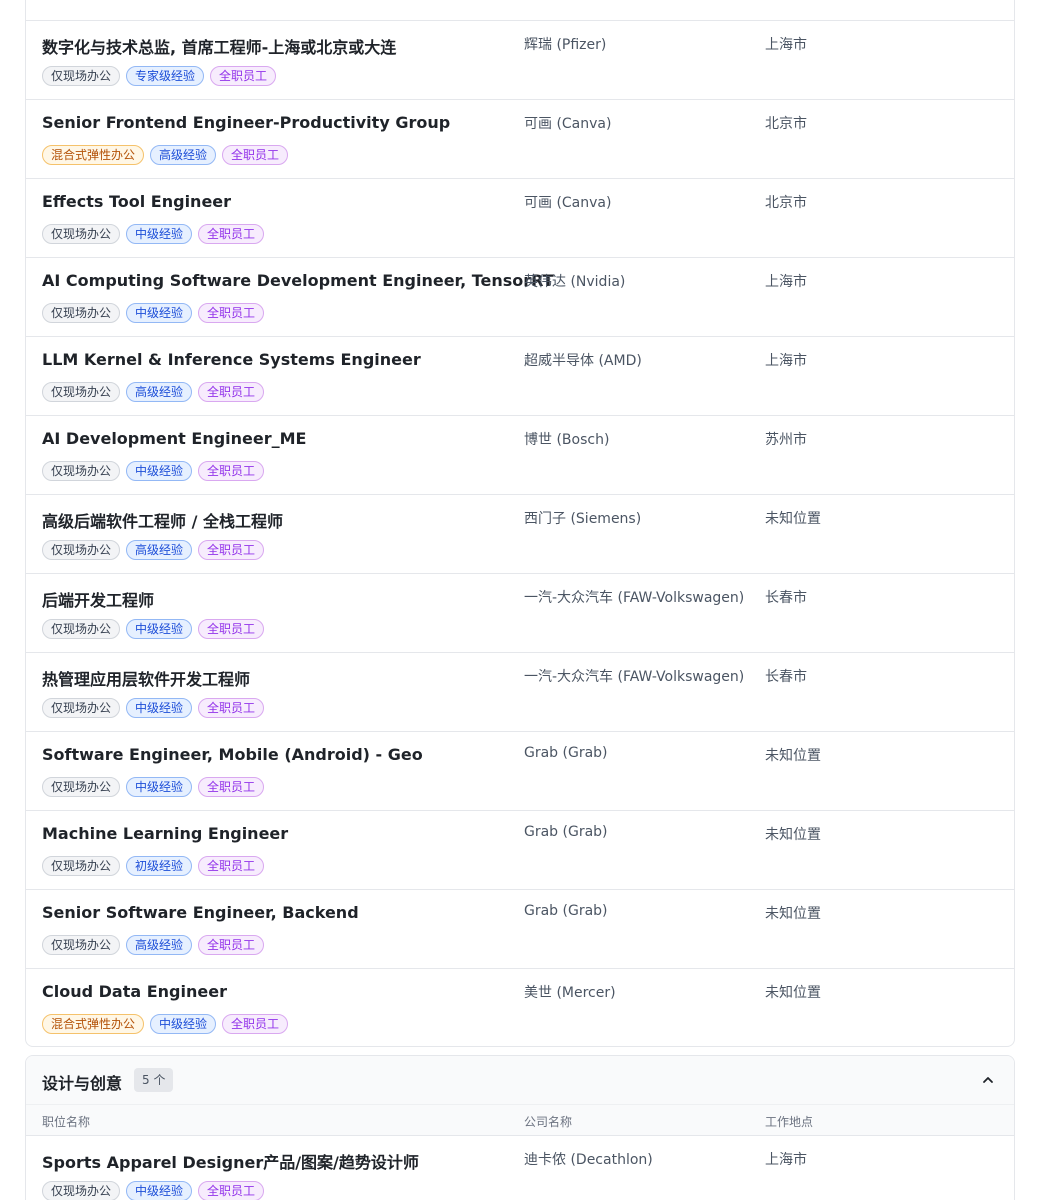 This screenshot has width=1040, height=1200. I want to click on column-header-location: 工作地点, so click(789, 1122).